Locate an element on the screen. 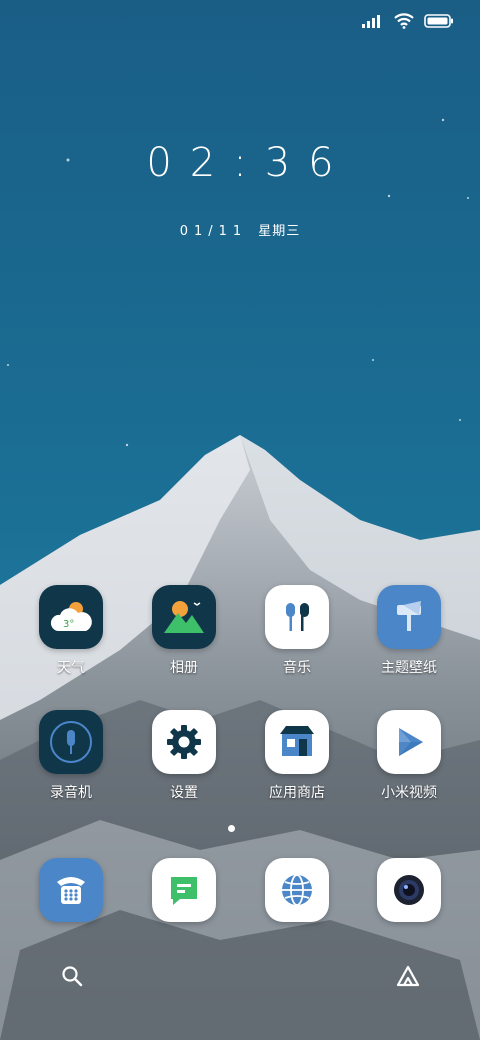 The width and height of the screenshot is (480, 1040). signal-icon is located at coordinates (371, 21).